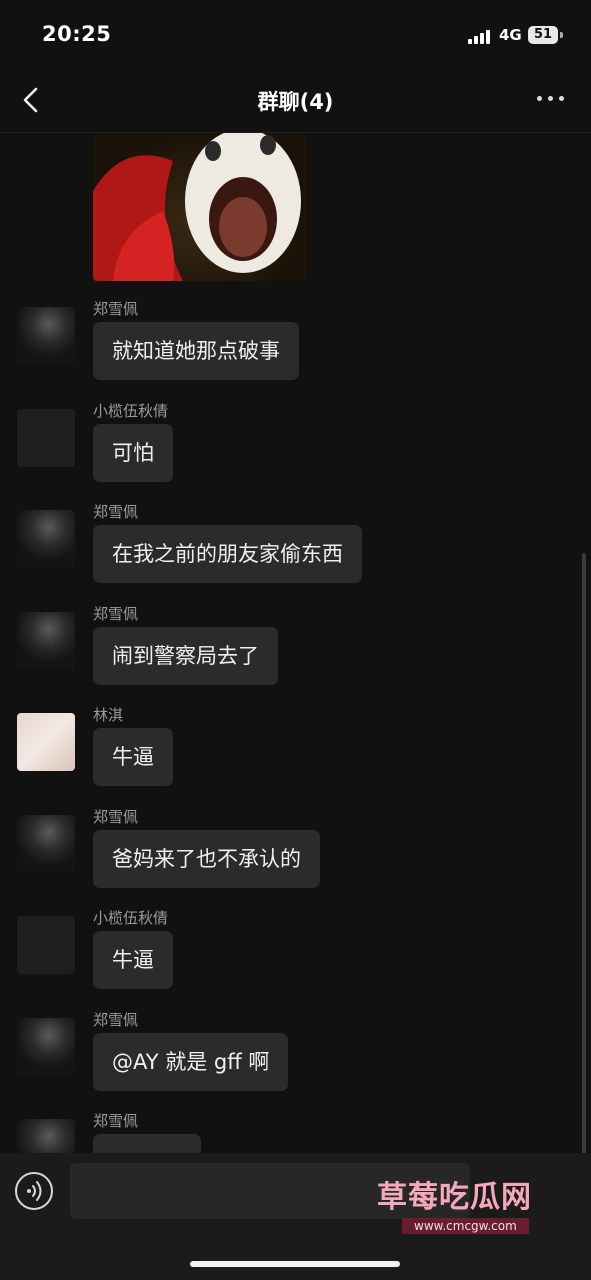 The image size is (591, 1280). What do you see at coordinates (479, 37) in the screenshot?
I see `signal-icon` at bounding box center [479, 37].